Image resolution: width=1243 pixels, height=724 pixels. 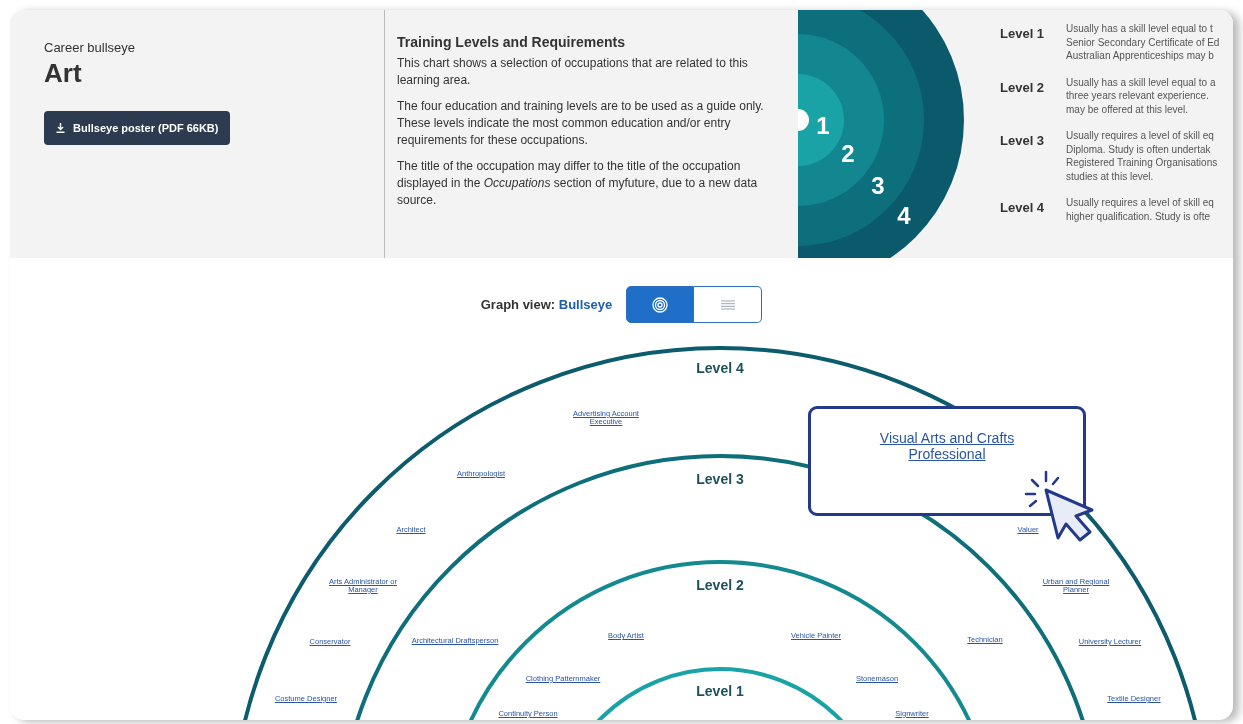 I want to click on bullseye-view-button, so click(x=660, y=304).